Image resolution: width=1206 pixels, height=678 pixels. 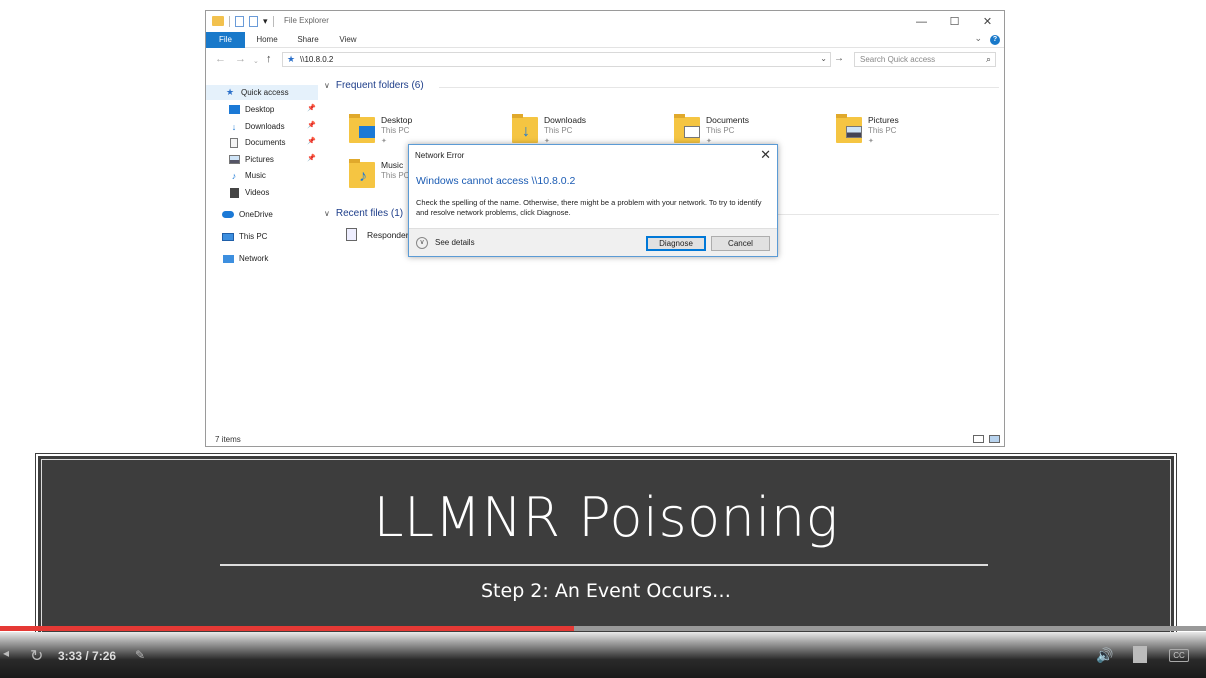 What do you see at coordinates (6, 653) in the screenshot?
I see `rewind-icon: ◂` at bounding box center [6, 653].